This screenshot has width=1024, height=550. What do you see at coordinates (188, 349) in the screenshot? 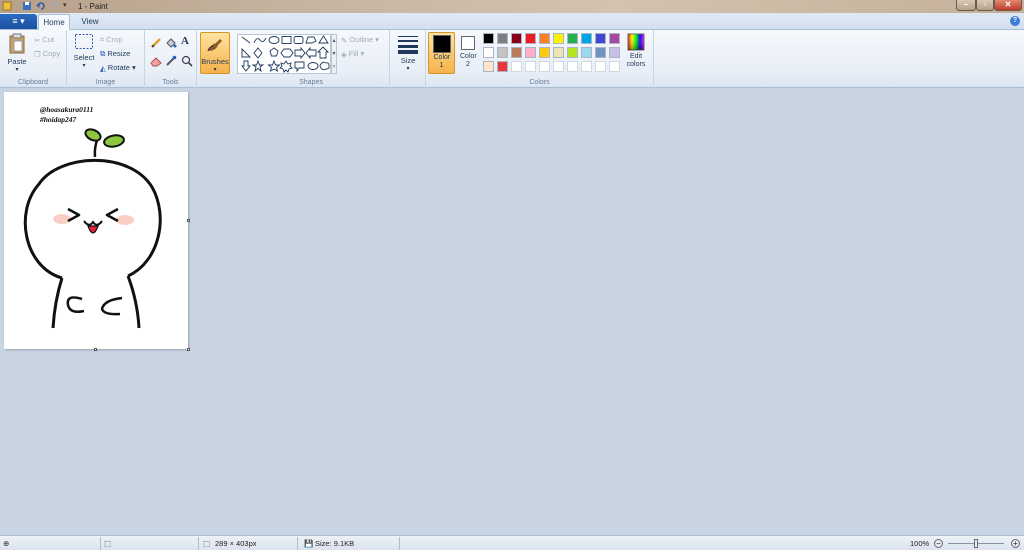
I see `resize-handle-corner` at bounding box center [188, 349].